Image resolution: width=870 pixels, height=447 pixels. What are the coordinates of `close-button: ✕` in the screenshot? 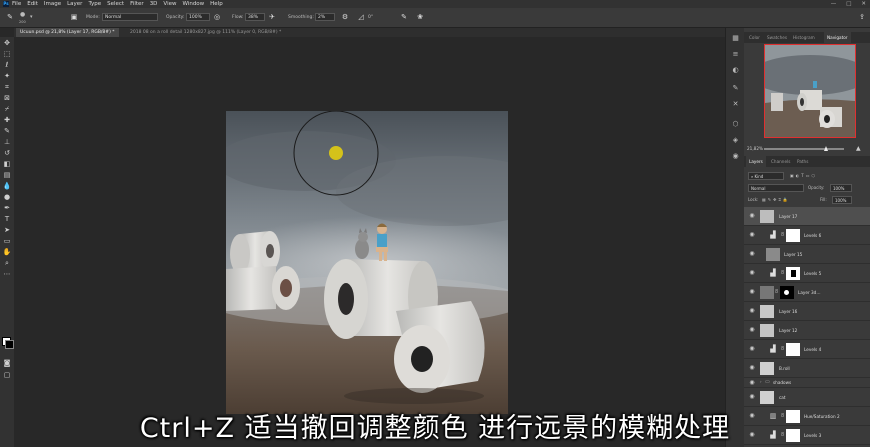 It's located at (863, 4).